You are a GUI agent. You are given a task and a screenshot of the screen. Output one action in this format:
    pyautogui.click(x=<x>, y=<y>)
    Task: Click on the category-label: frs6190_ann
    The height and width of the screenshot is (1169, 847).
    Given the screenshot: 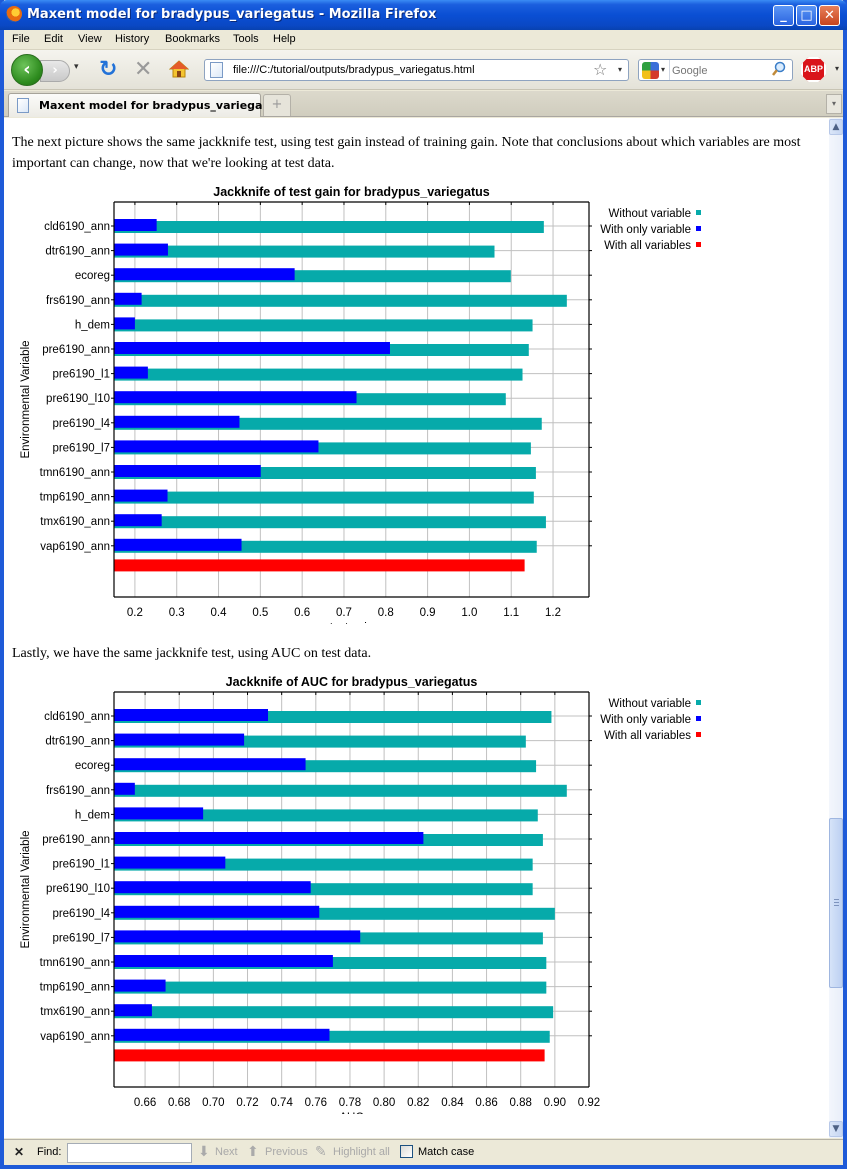 What is the action you would take?
    pyautogui.click(x=78, y=301)
    